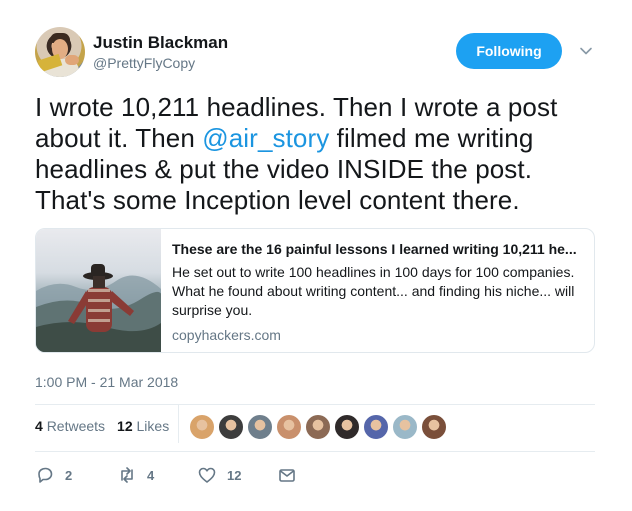 The image size is (632, 511). What do you see at coordinates (509, 51) in the screenshot?
I see `following-button: Following` at bounding box center [509, 51].